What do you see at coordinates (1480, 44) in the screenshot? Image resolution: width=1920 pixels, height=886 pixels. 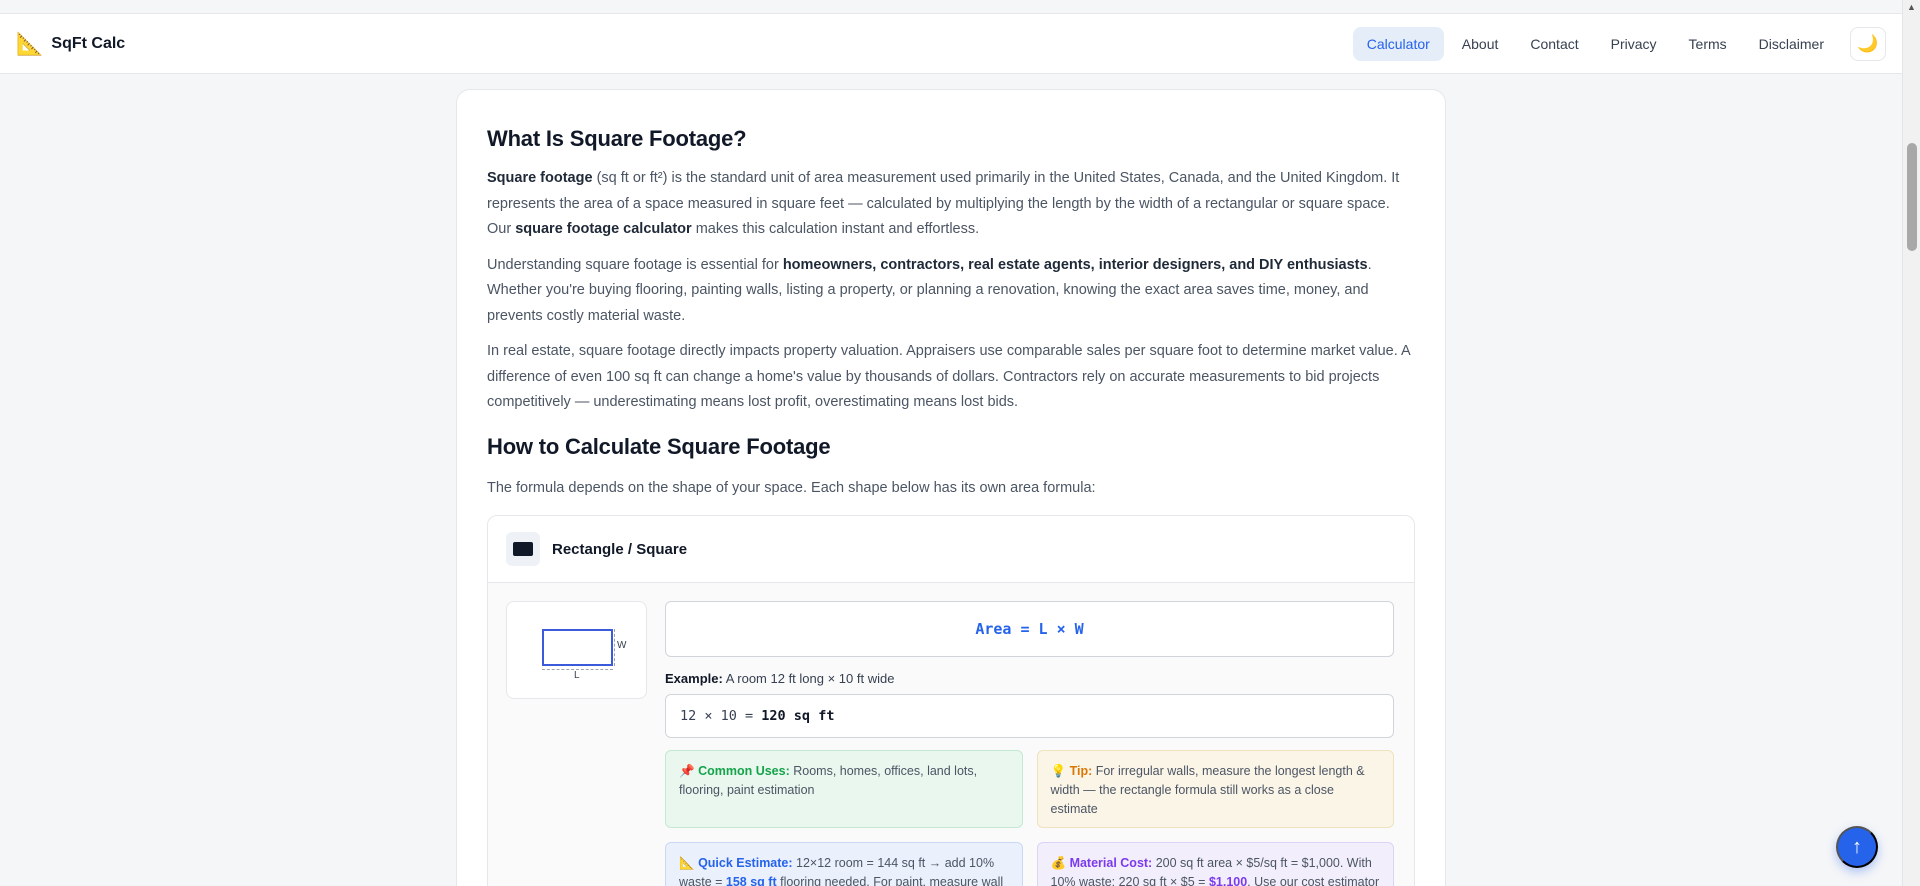 I see `nav-link-about: About` at bounding box center [1480, 44].